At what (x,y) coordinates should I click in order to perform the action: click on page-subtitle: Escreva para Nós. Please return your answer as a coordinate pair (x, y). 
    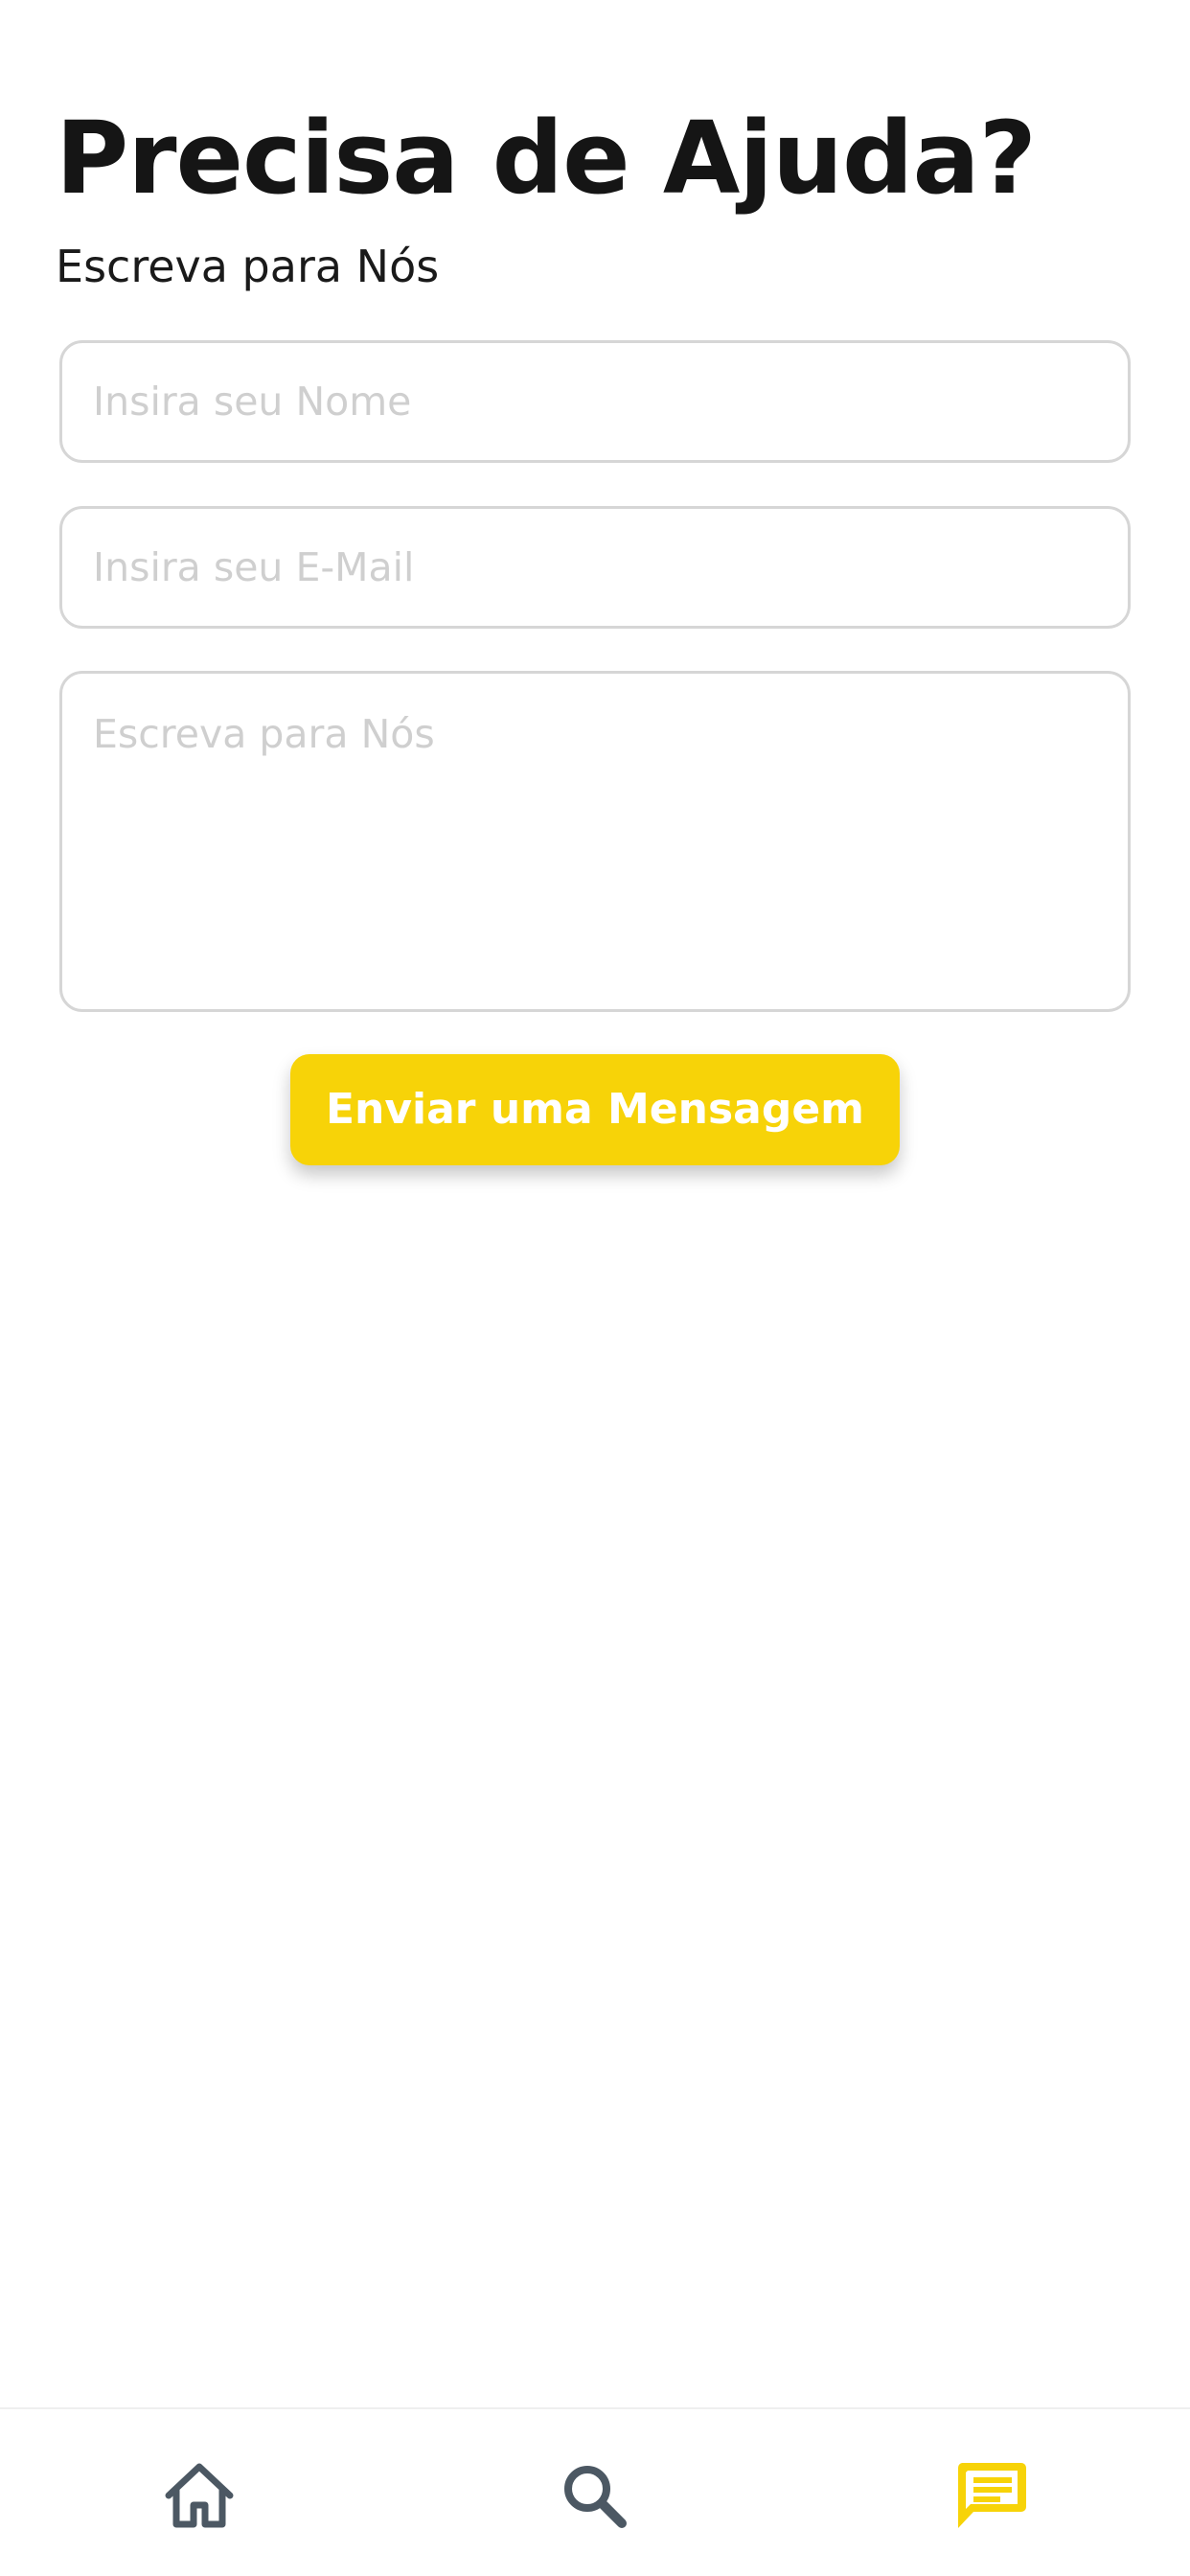
    Looking at the image, I should click on (248, 266).